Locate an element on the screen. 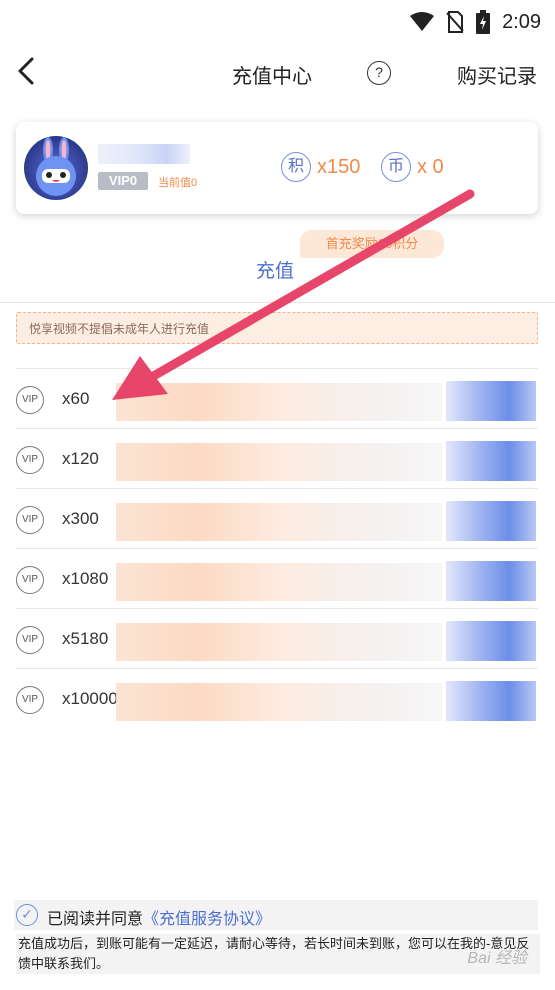  package-row: VIP x1080 is located at coordinates (277, 578).